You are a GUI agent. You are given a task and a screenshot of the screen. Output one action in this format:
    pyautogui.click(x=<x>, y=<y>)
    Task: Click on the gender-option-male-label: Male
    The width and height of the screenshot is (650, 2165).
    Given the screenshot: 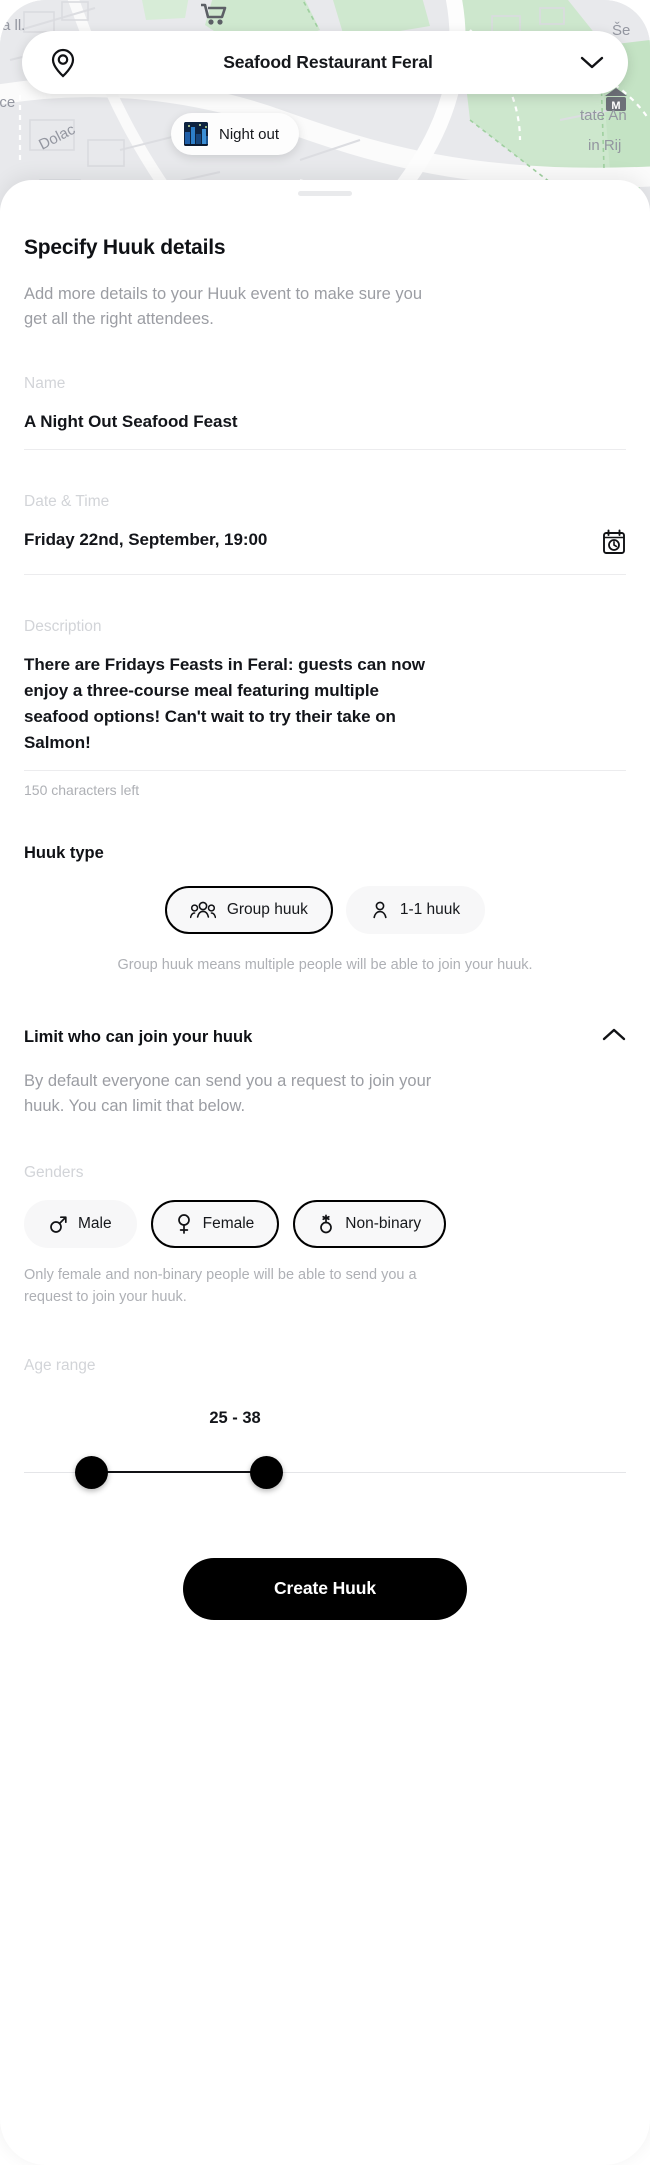 What is the action you would take?
    pyautogui.click(x=95, y=1224)
    